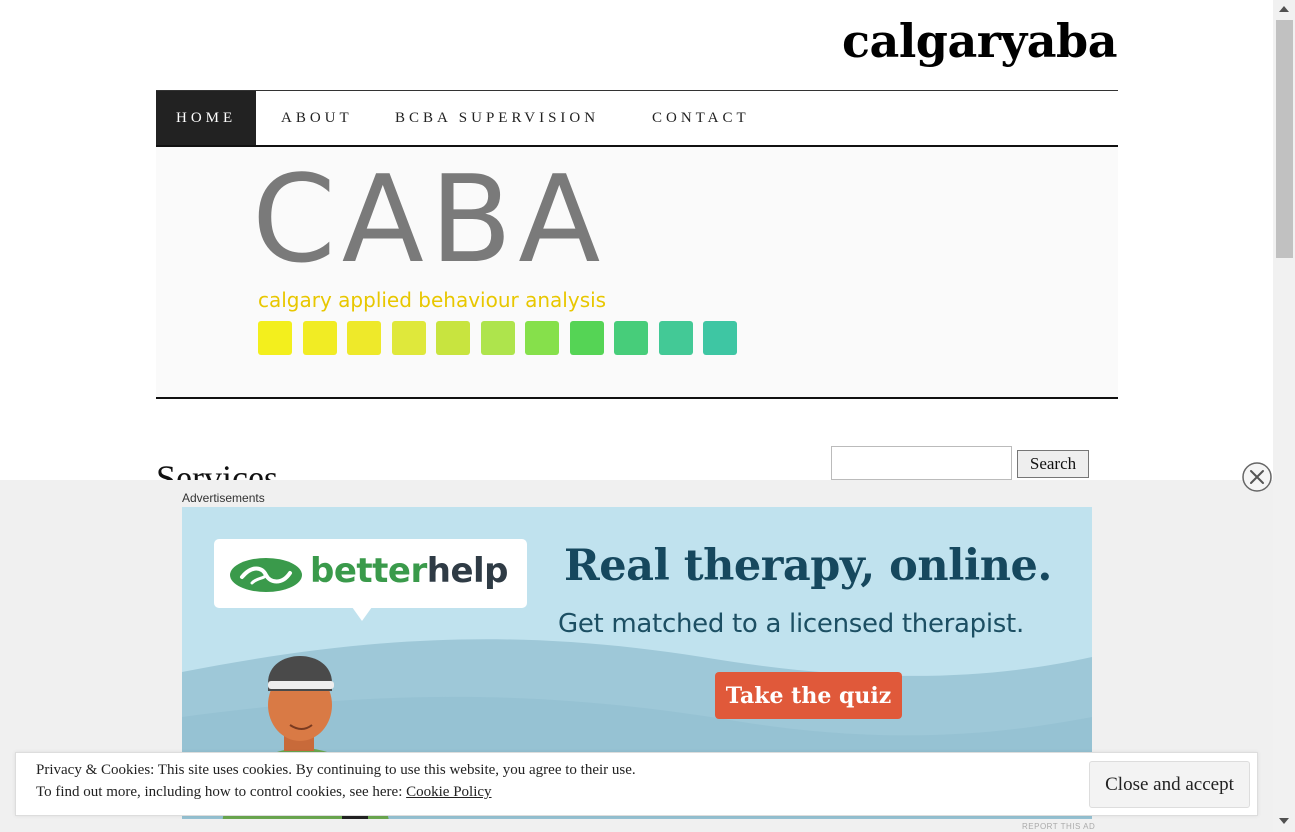  What do you see at coordinates (1284, 139) in the screenshot?
I see `scroll-thumb` at bounding box center [1284, 139].